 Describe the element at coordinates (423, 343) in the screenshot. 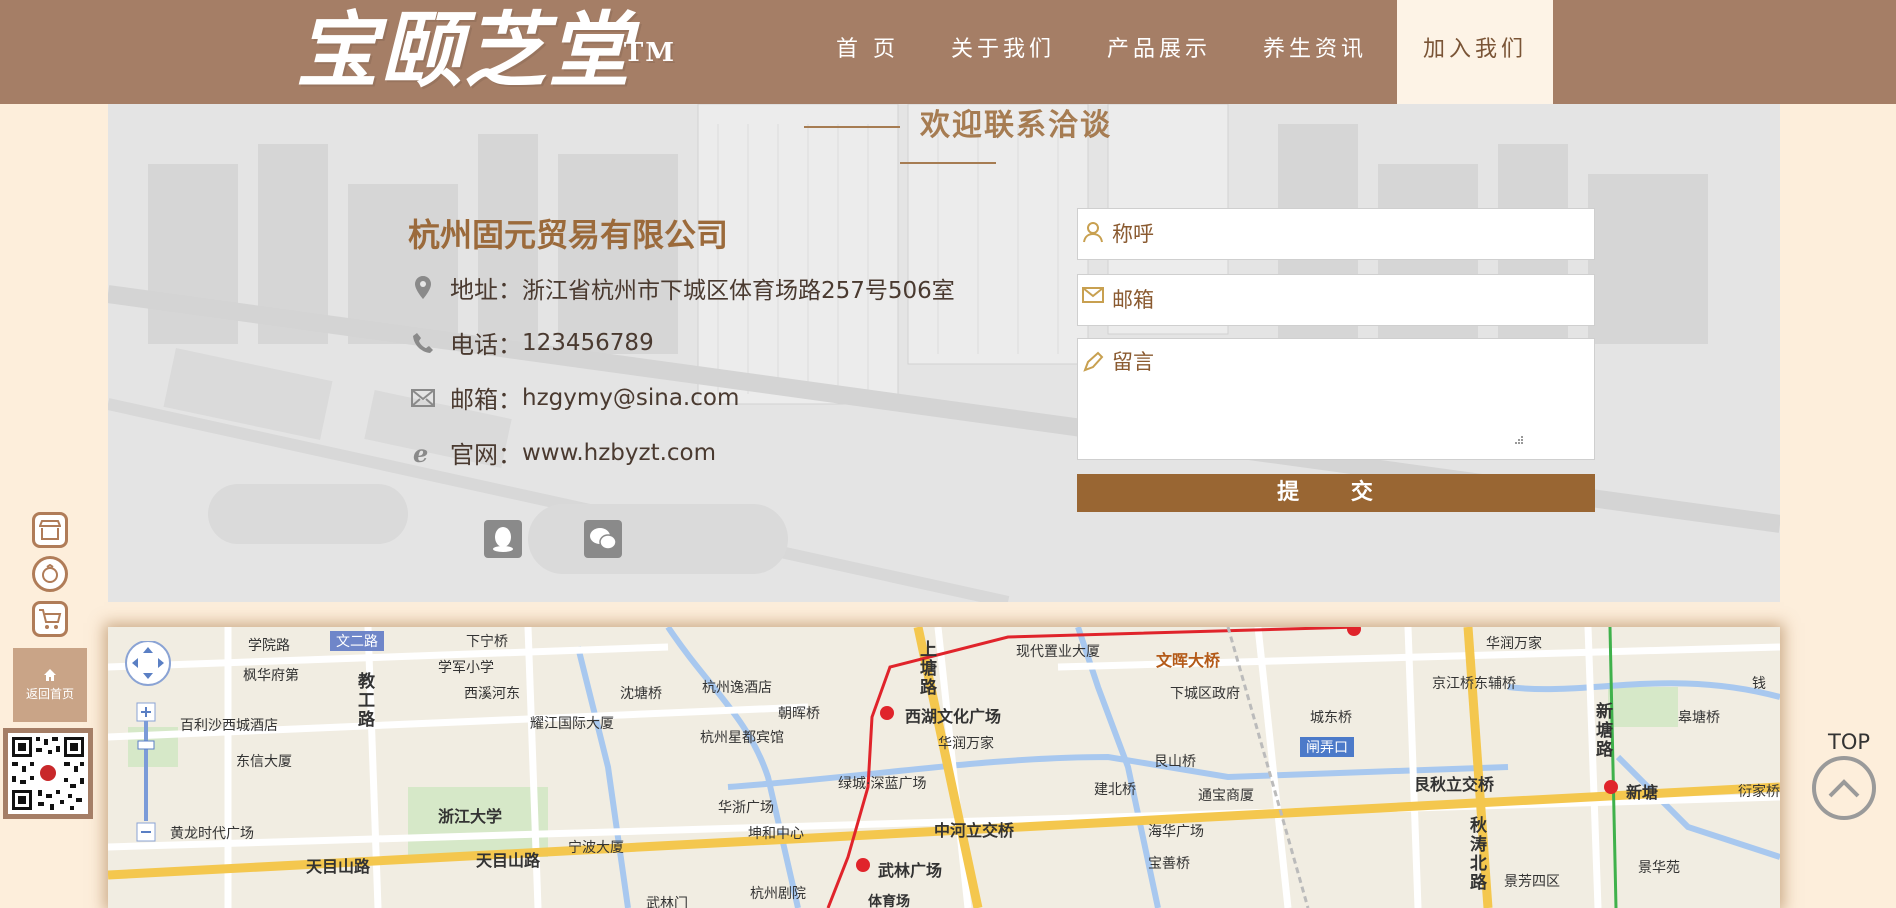

I see `phone-icon` at that location.